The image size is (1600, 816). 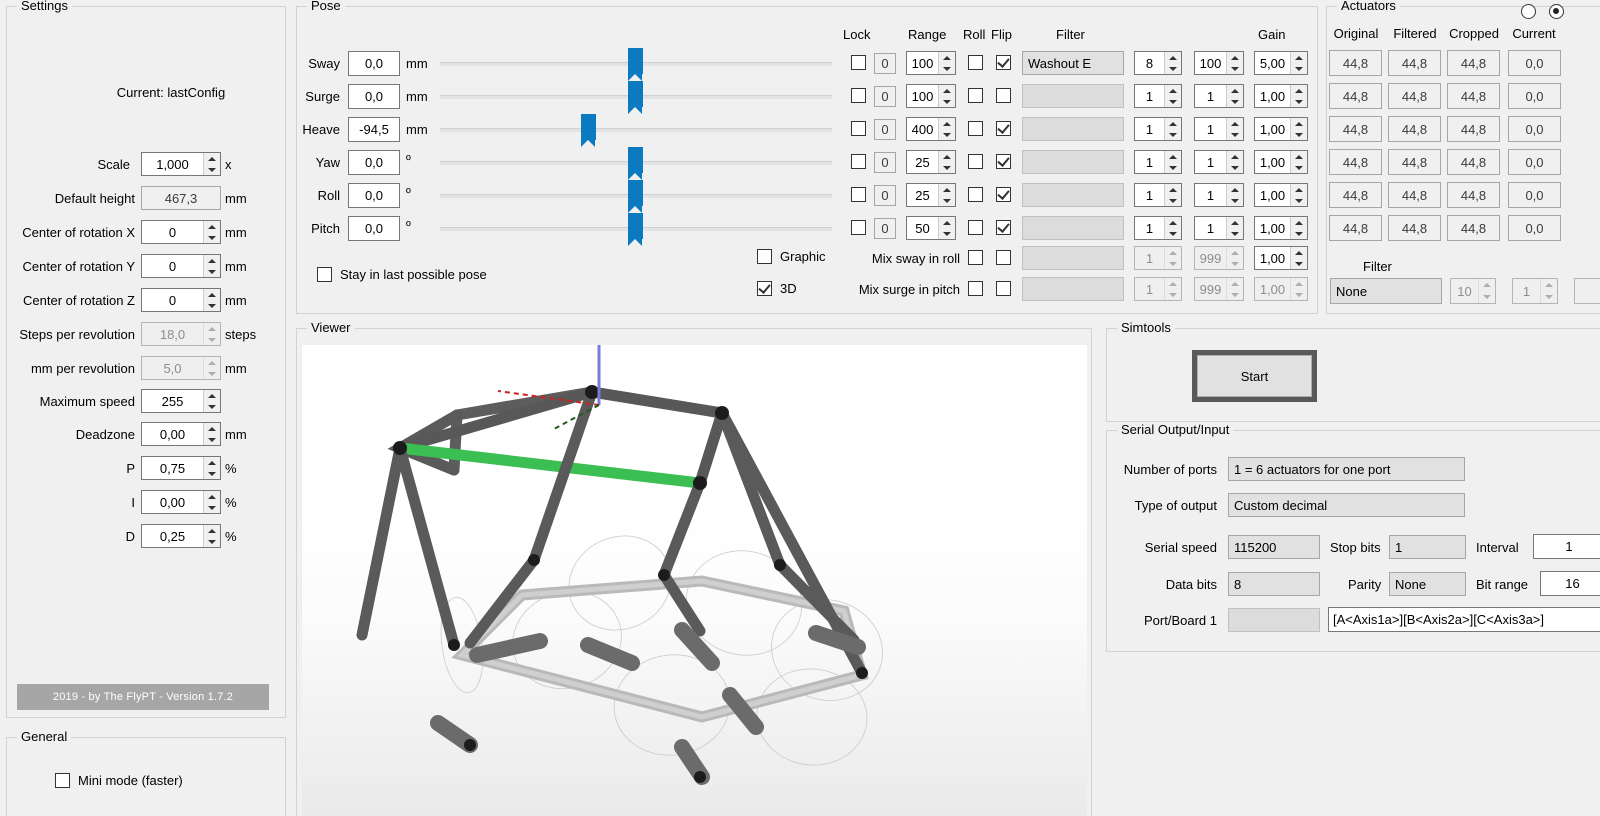 I want to click on pose-axis-input-sway: 0,0, so click(x=374, y=63).